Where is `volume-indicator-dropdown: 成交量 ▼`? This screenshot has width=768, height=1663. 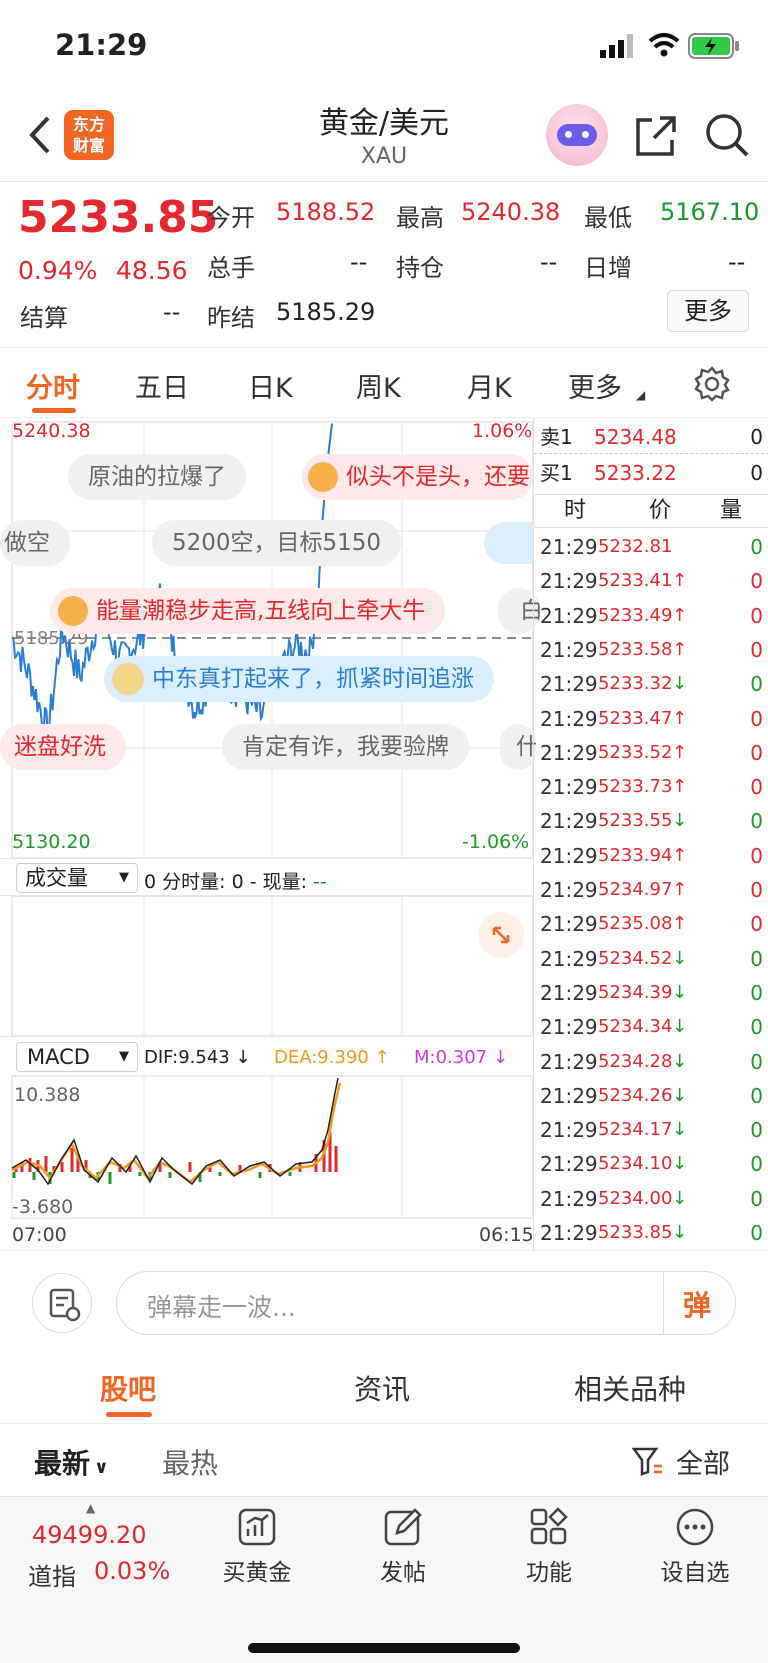
volume-indicator-dropdown: 成交量 ▼ is located at coordinates (77, 878).